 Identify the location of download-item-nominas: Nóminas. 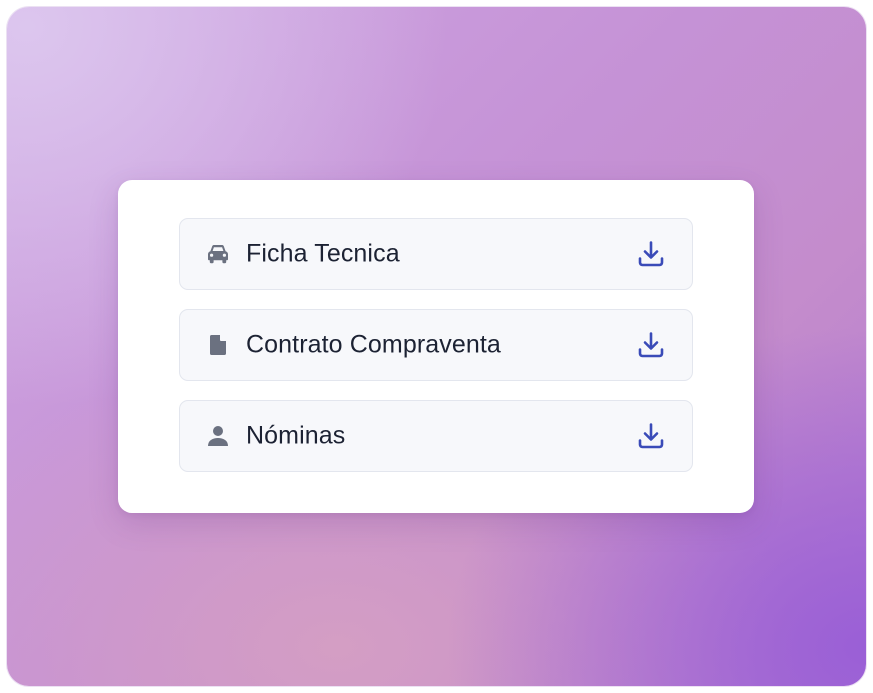
(436, 436).